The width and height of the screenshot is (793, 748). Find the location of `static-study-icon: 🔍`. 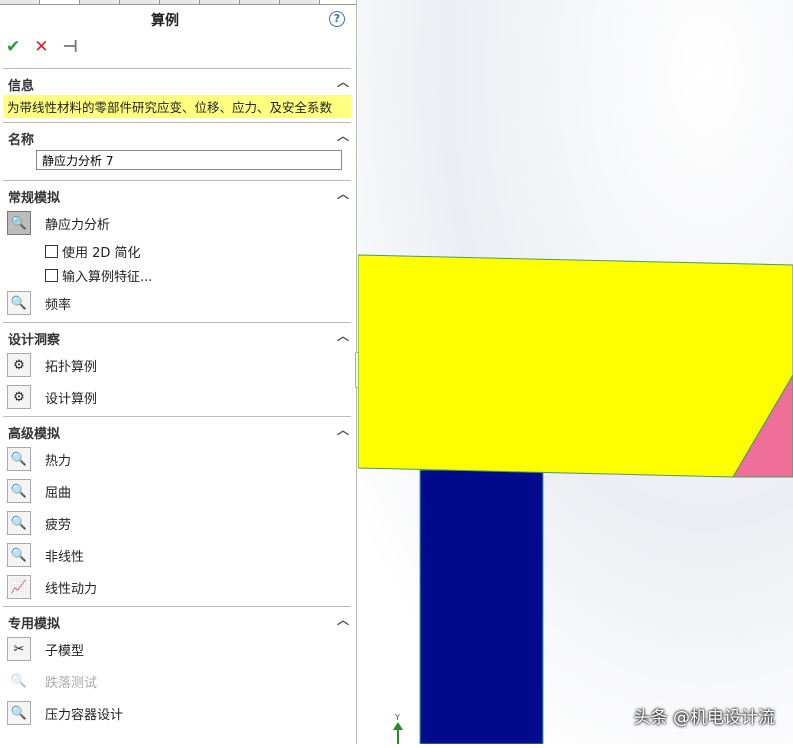

static-study-icon: 🔍 is located at coordinates (19, 223).